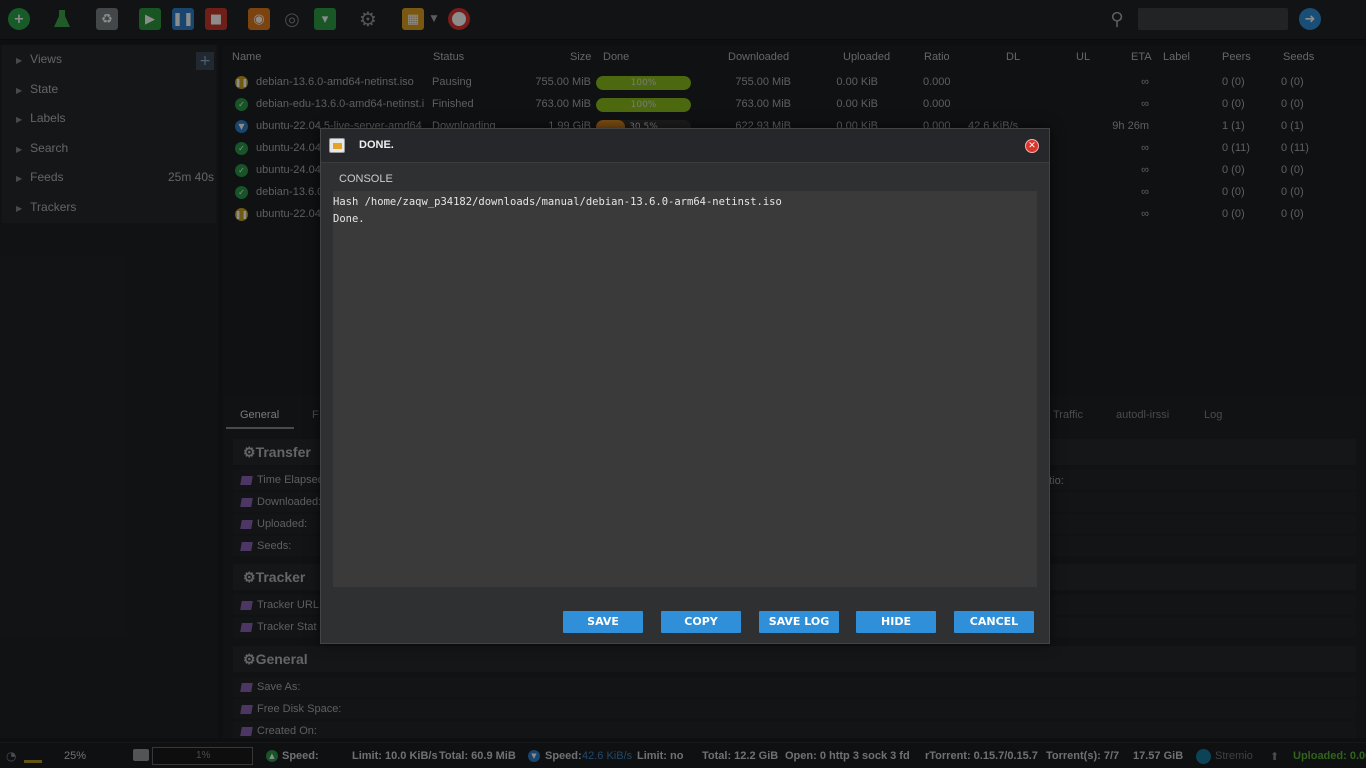  Describe the element at coordinates (799, 622) in the screenshot. I see `save-log-button: SAVE LOG` at that location.